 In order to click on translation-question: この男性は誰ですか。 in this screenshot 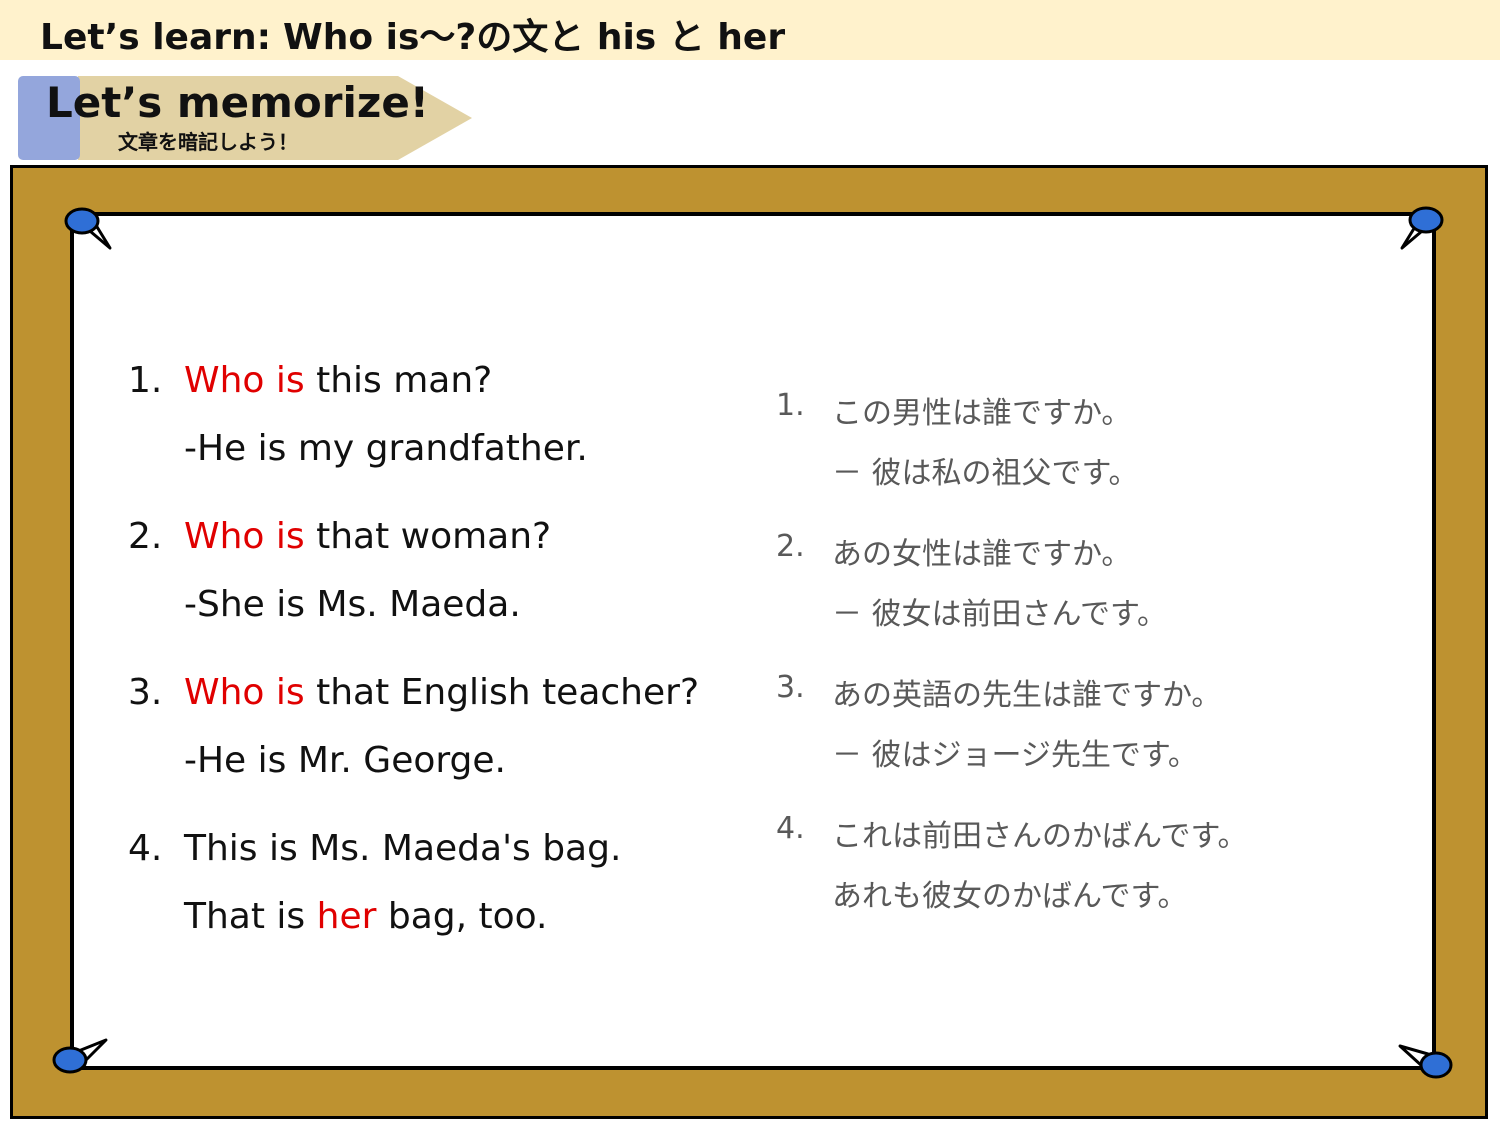, I will do `click(982, 413)`.